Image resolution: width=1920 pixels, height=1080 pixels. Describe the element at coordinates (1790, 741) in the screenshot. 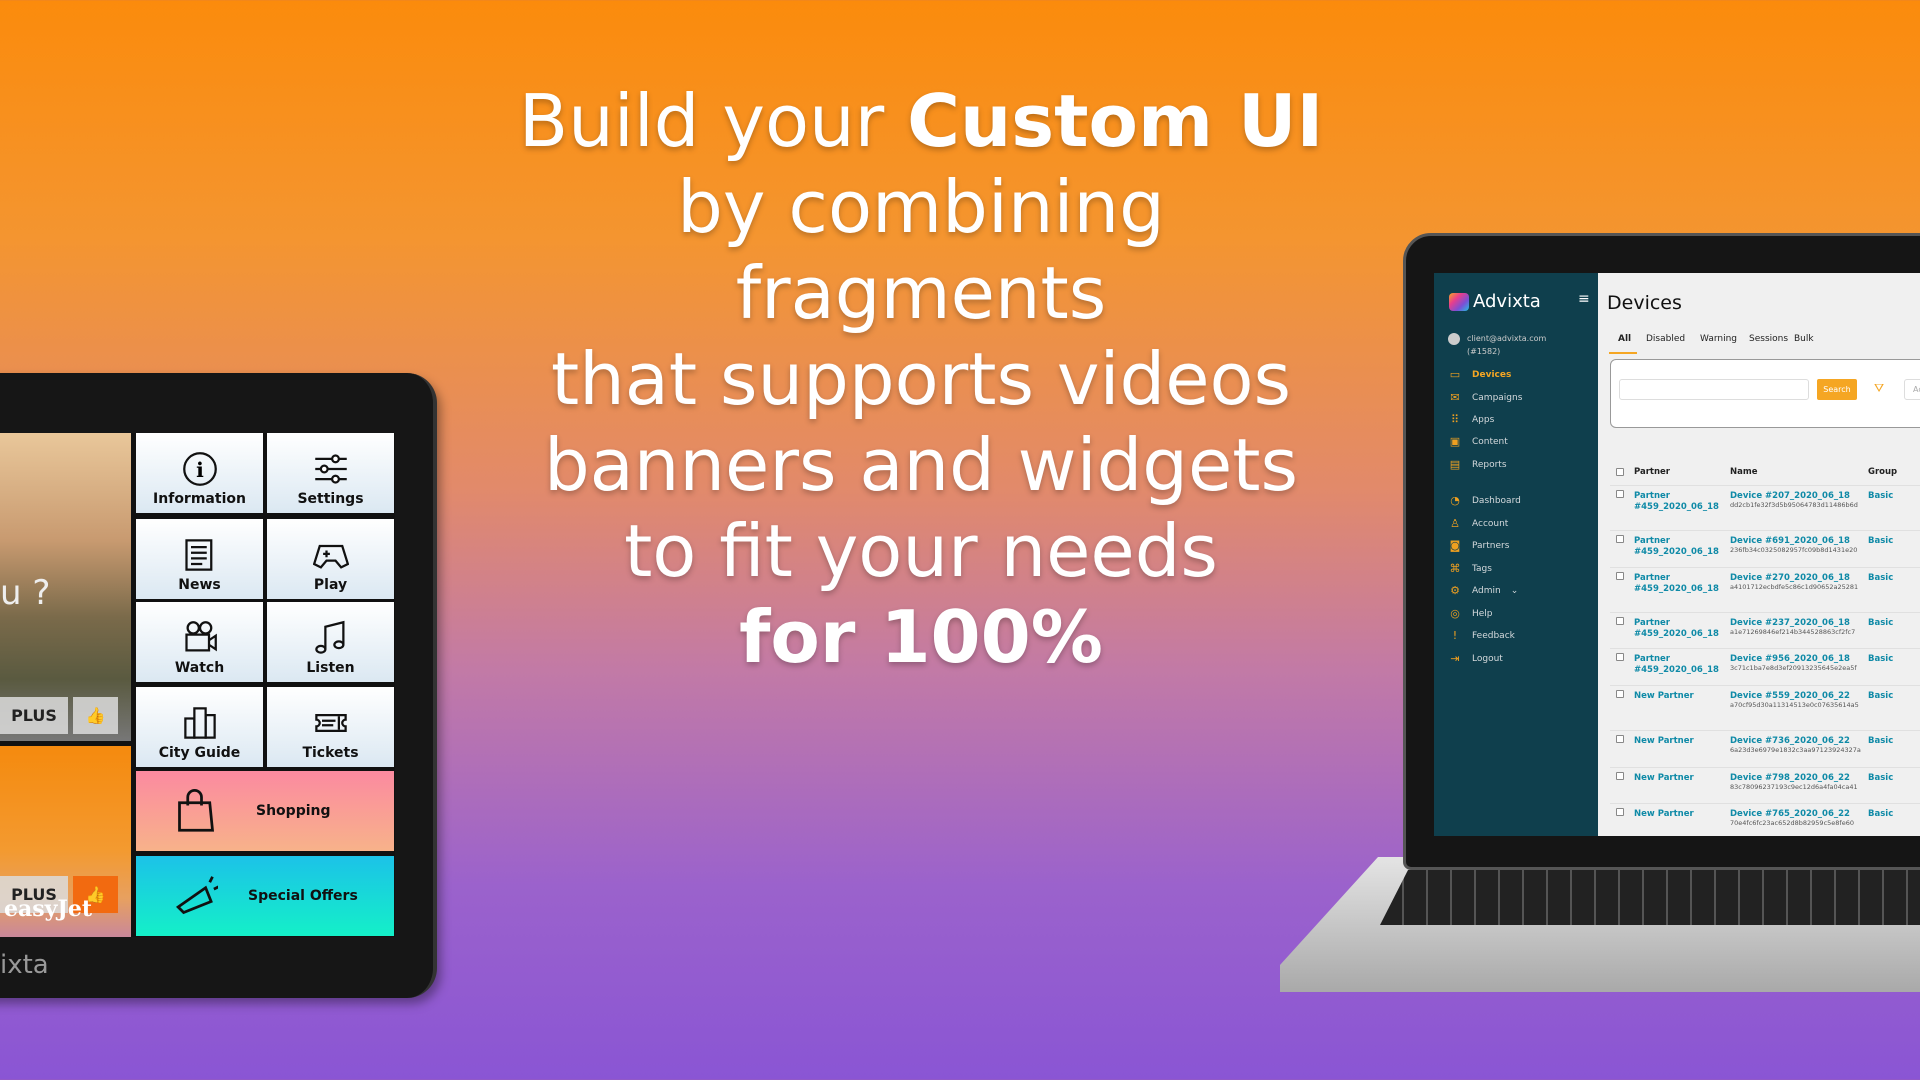

I see `device-name-link: Device #736_2020_06_22` at that location.